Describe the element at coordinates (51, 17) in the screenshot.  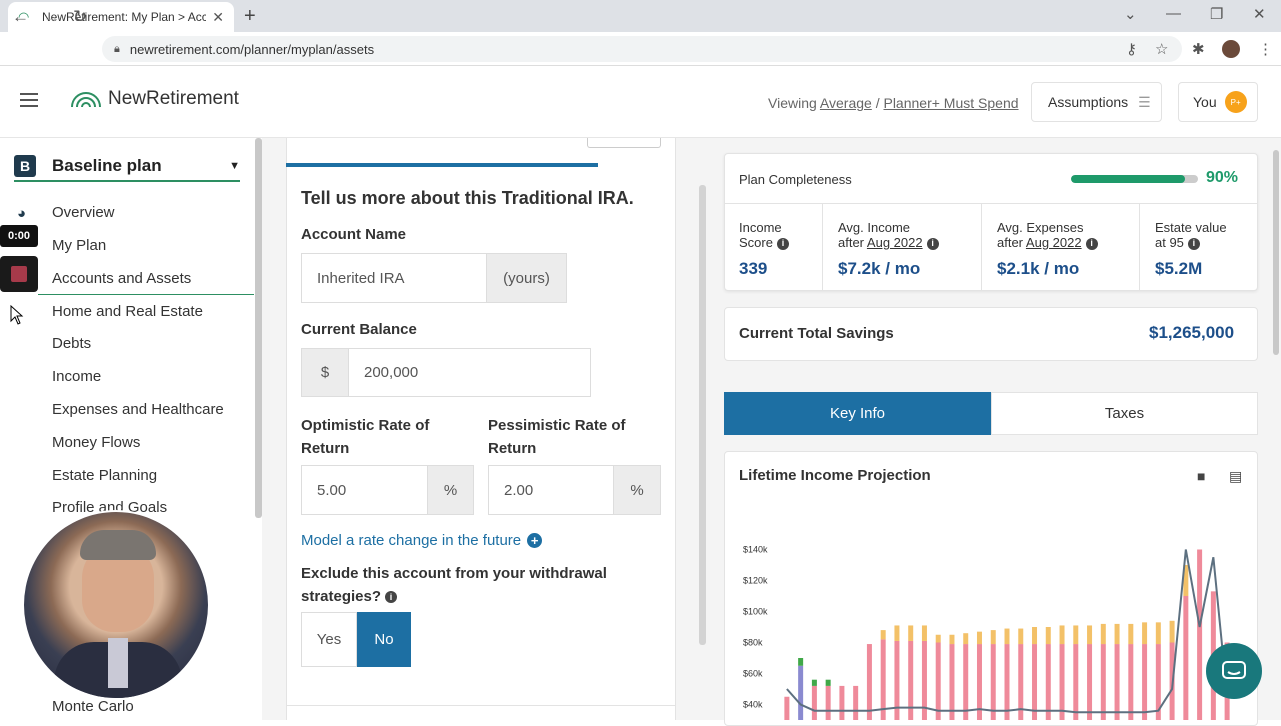
I see `forward-icon: →` at that location.